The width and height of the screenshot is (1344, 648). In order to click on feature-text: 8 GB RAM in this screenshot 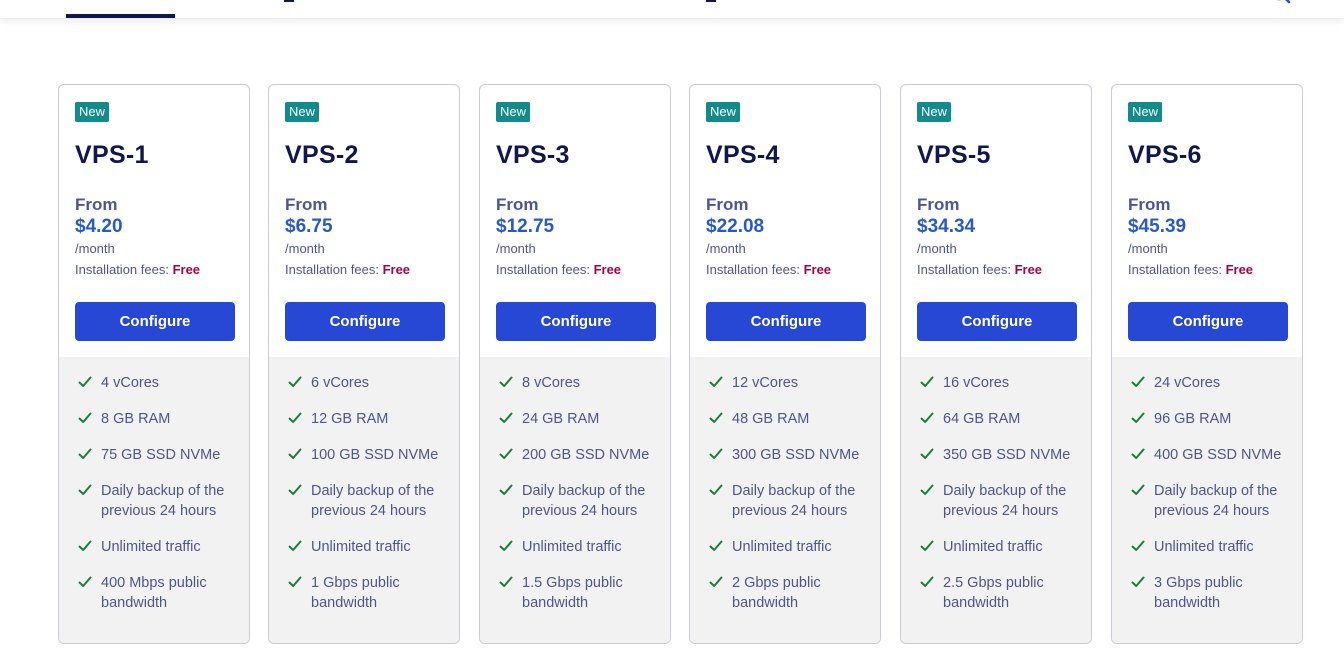, I will do `click(136, 419)`.